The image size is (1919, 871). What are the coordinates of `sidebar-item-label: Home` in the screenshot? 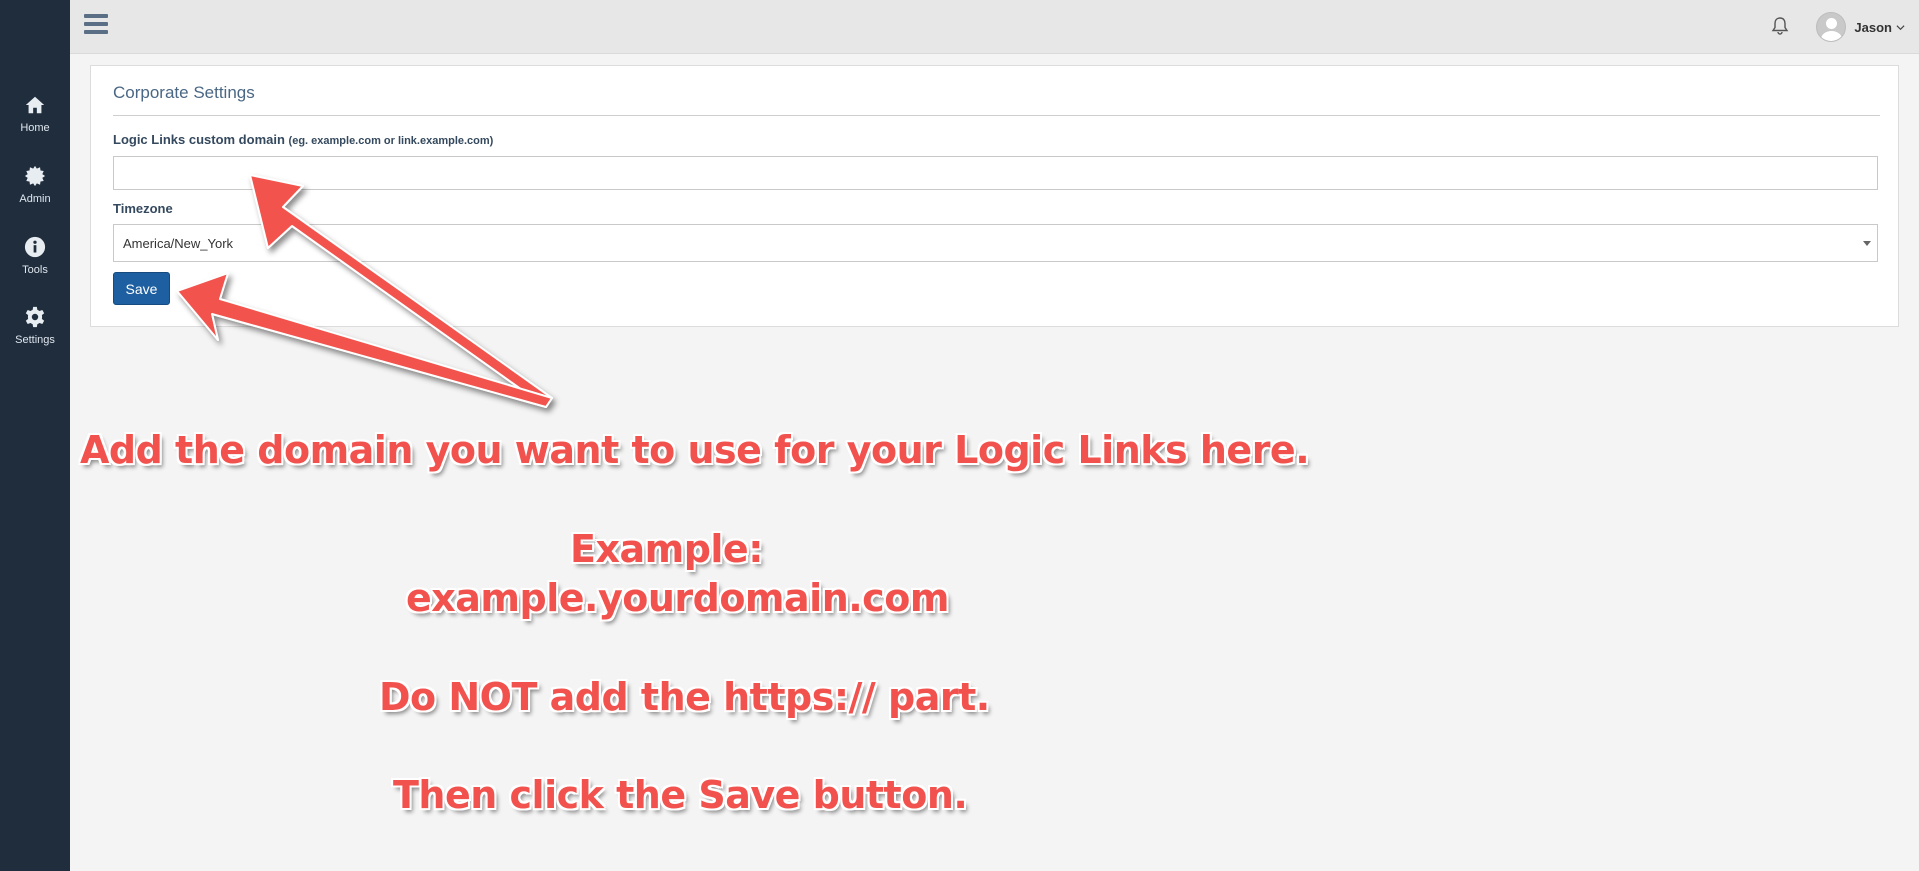 It's located at (35, 128).